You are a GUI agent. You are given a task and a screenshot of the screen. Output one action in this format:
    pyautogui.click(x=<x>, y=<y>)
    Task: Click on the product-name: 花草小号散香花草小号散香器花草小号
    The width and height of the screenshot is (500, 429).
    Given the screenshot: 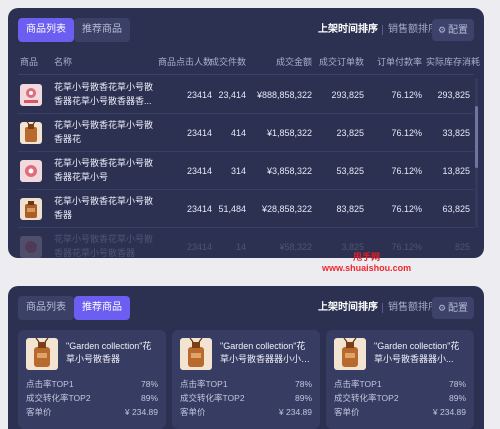 What is the action you would take?
    pyautogui.click(x=104, y=170)
    